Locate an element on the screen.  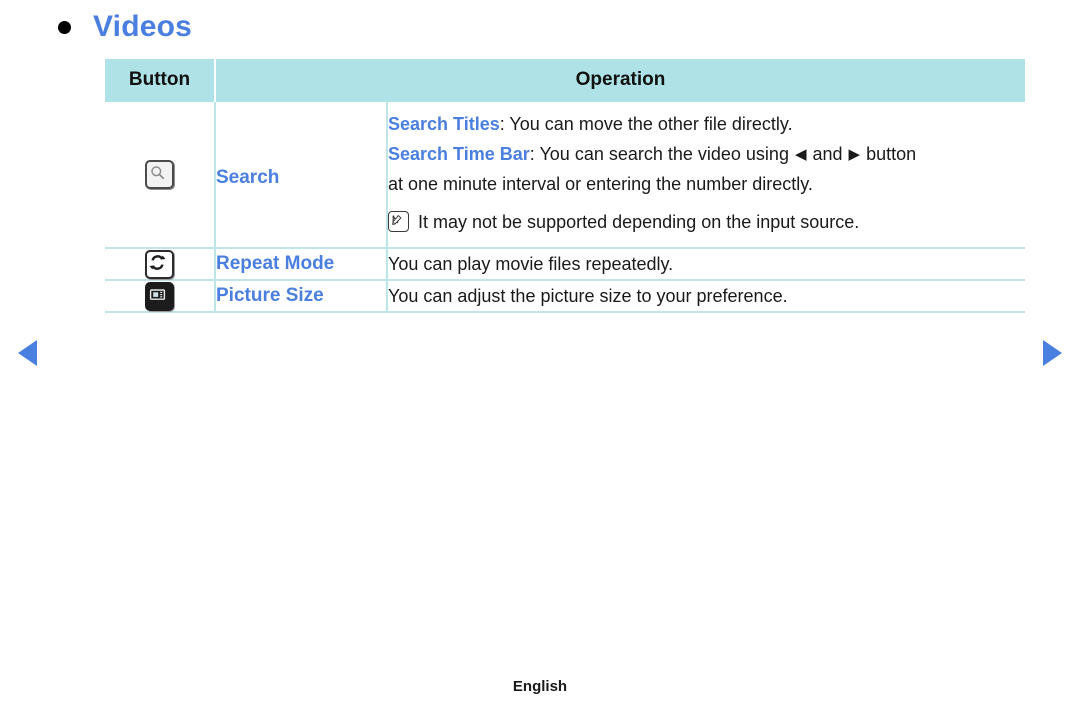
repeat-mode-icon is located at coordinates (159, 264).